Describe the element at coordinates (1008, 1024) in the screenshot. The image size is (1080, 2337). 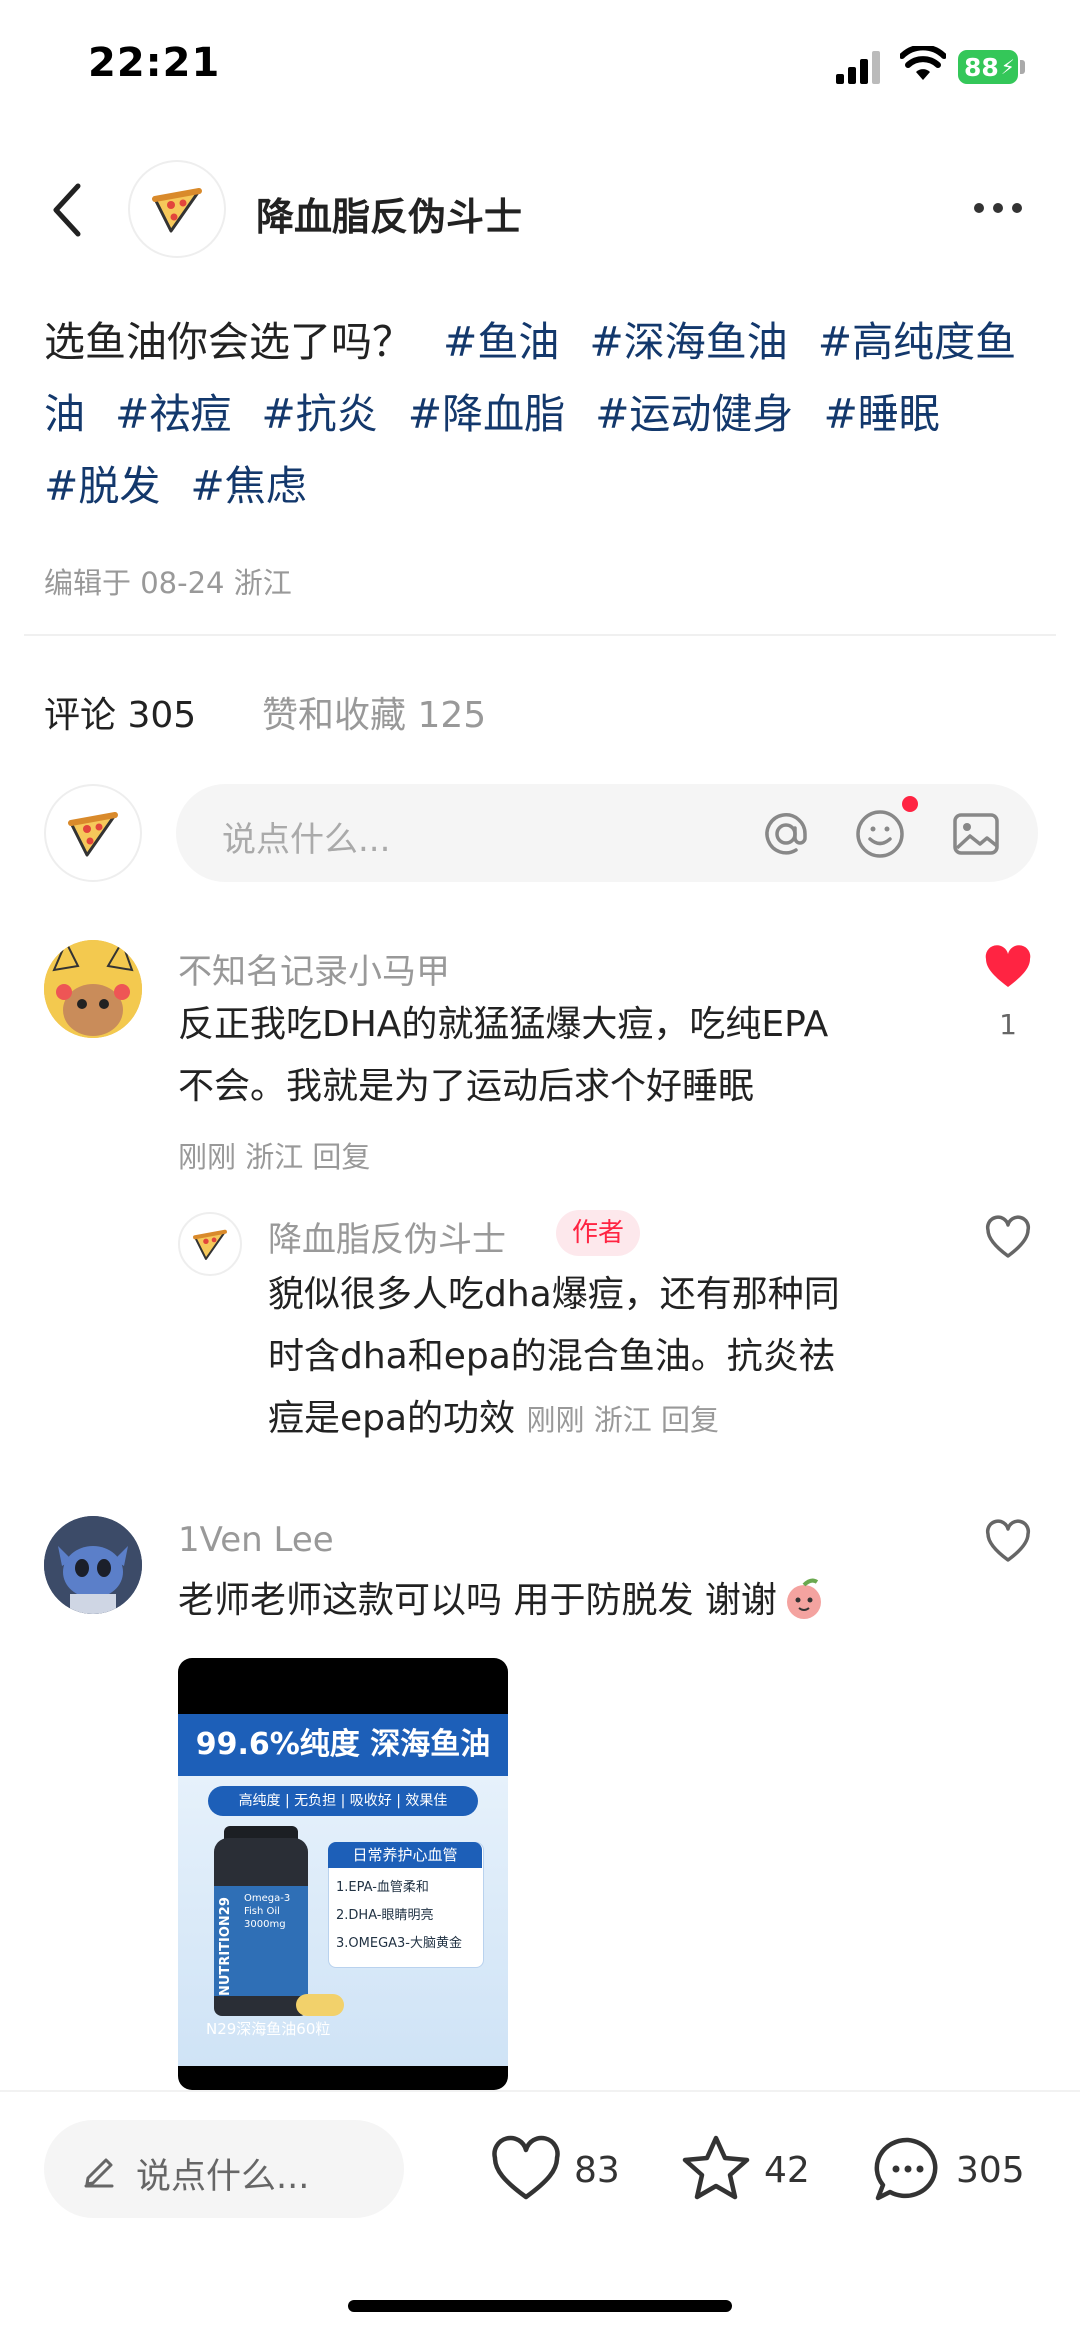
I see `comment-like-count: 1` at that location.